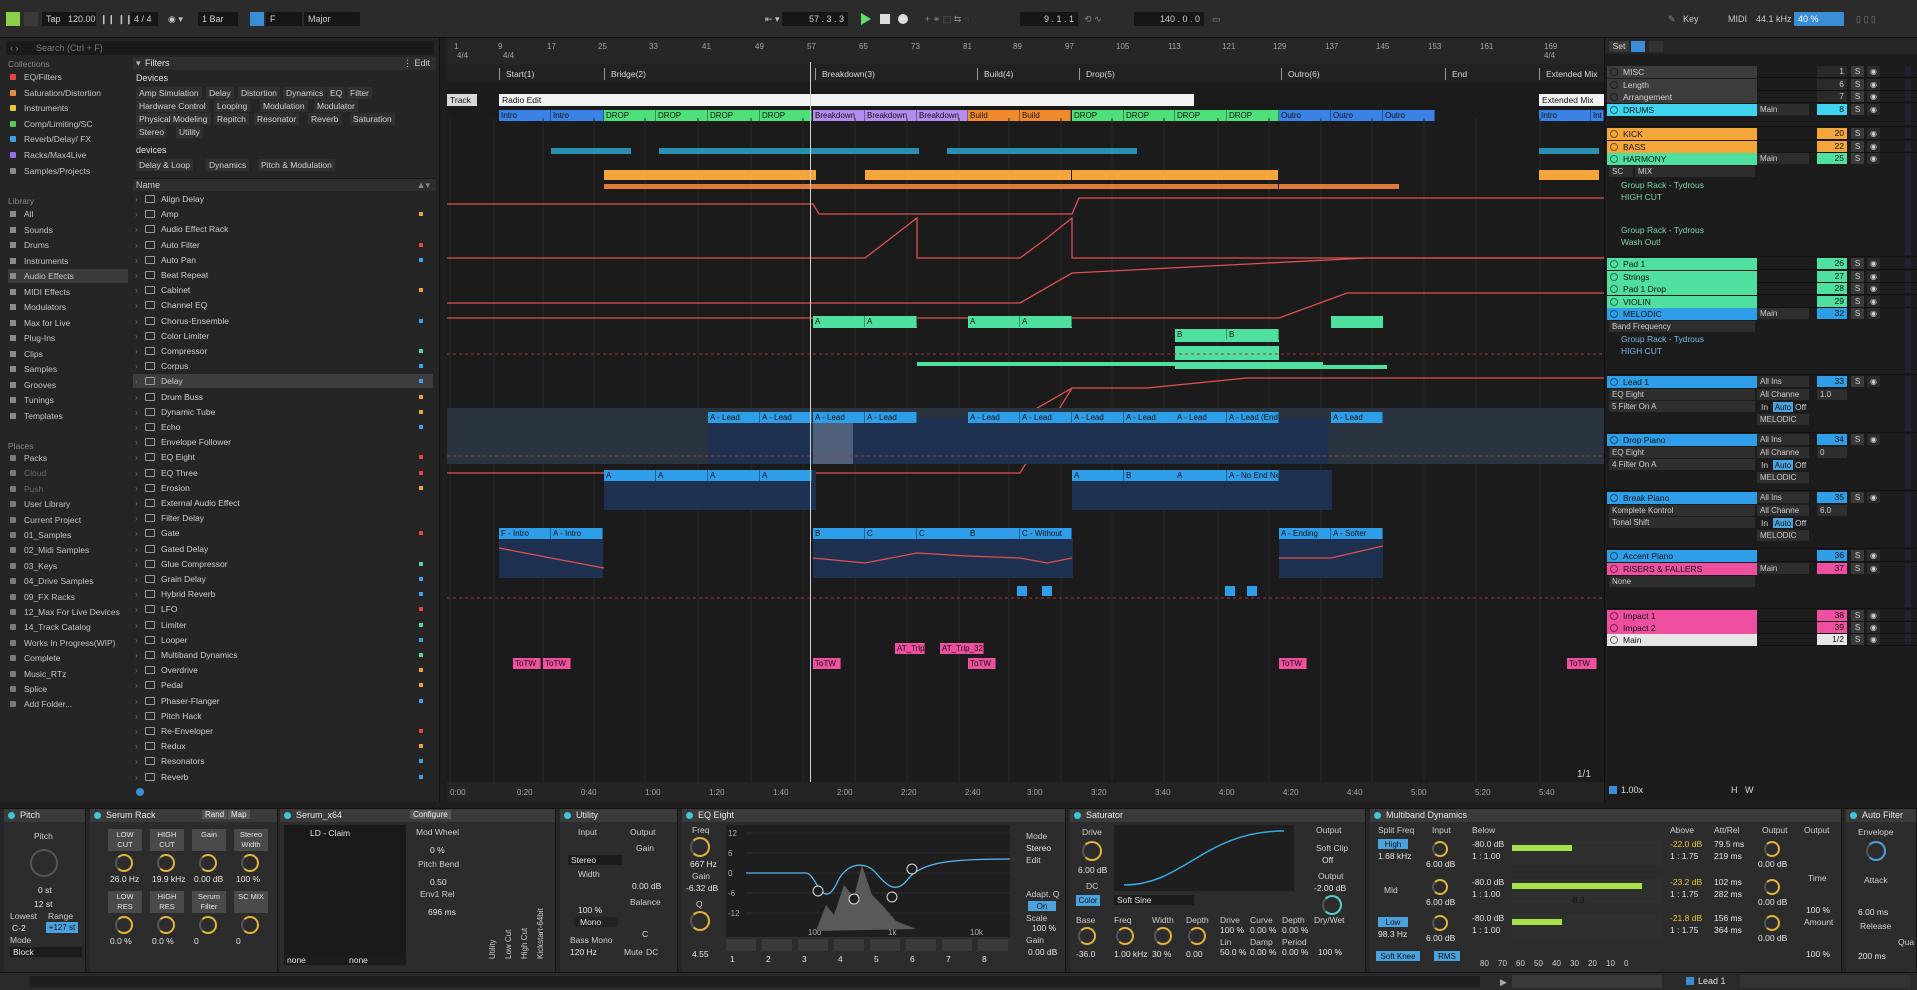 This screenshot has height=990, width=1917. I want to click on sat-drywet-value: 100 %, so click(1330, 952).